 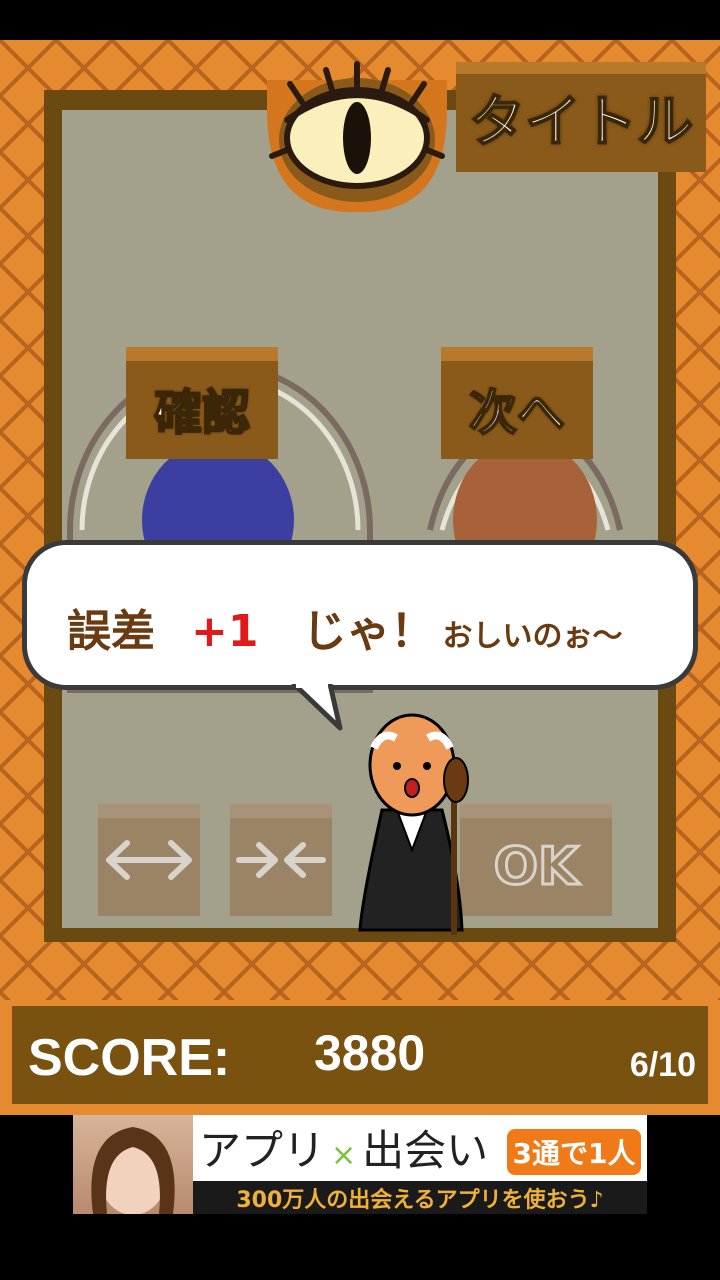 I want to click on speech-bubble: 誤差 +1 じゃ！ おしいのぉ〜, so click(x=360, y=615).